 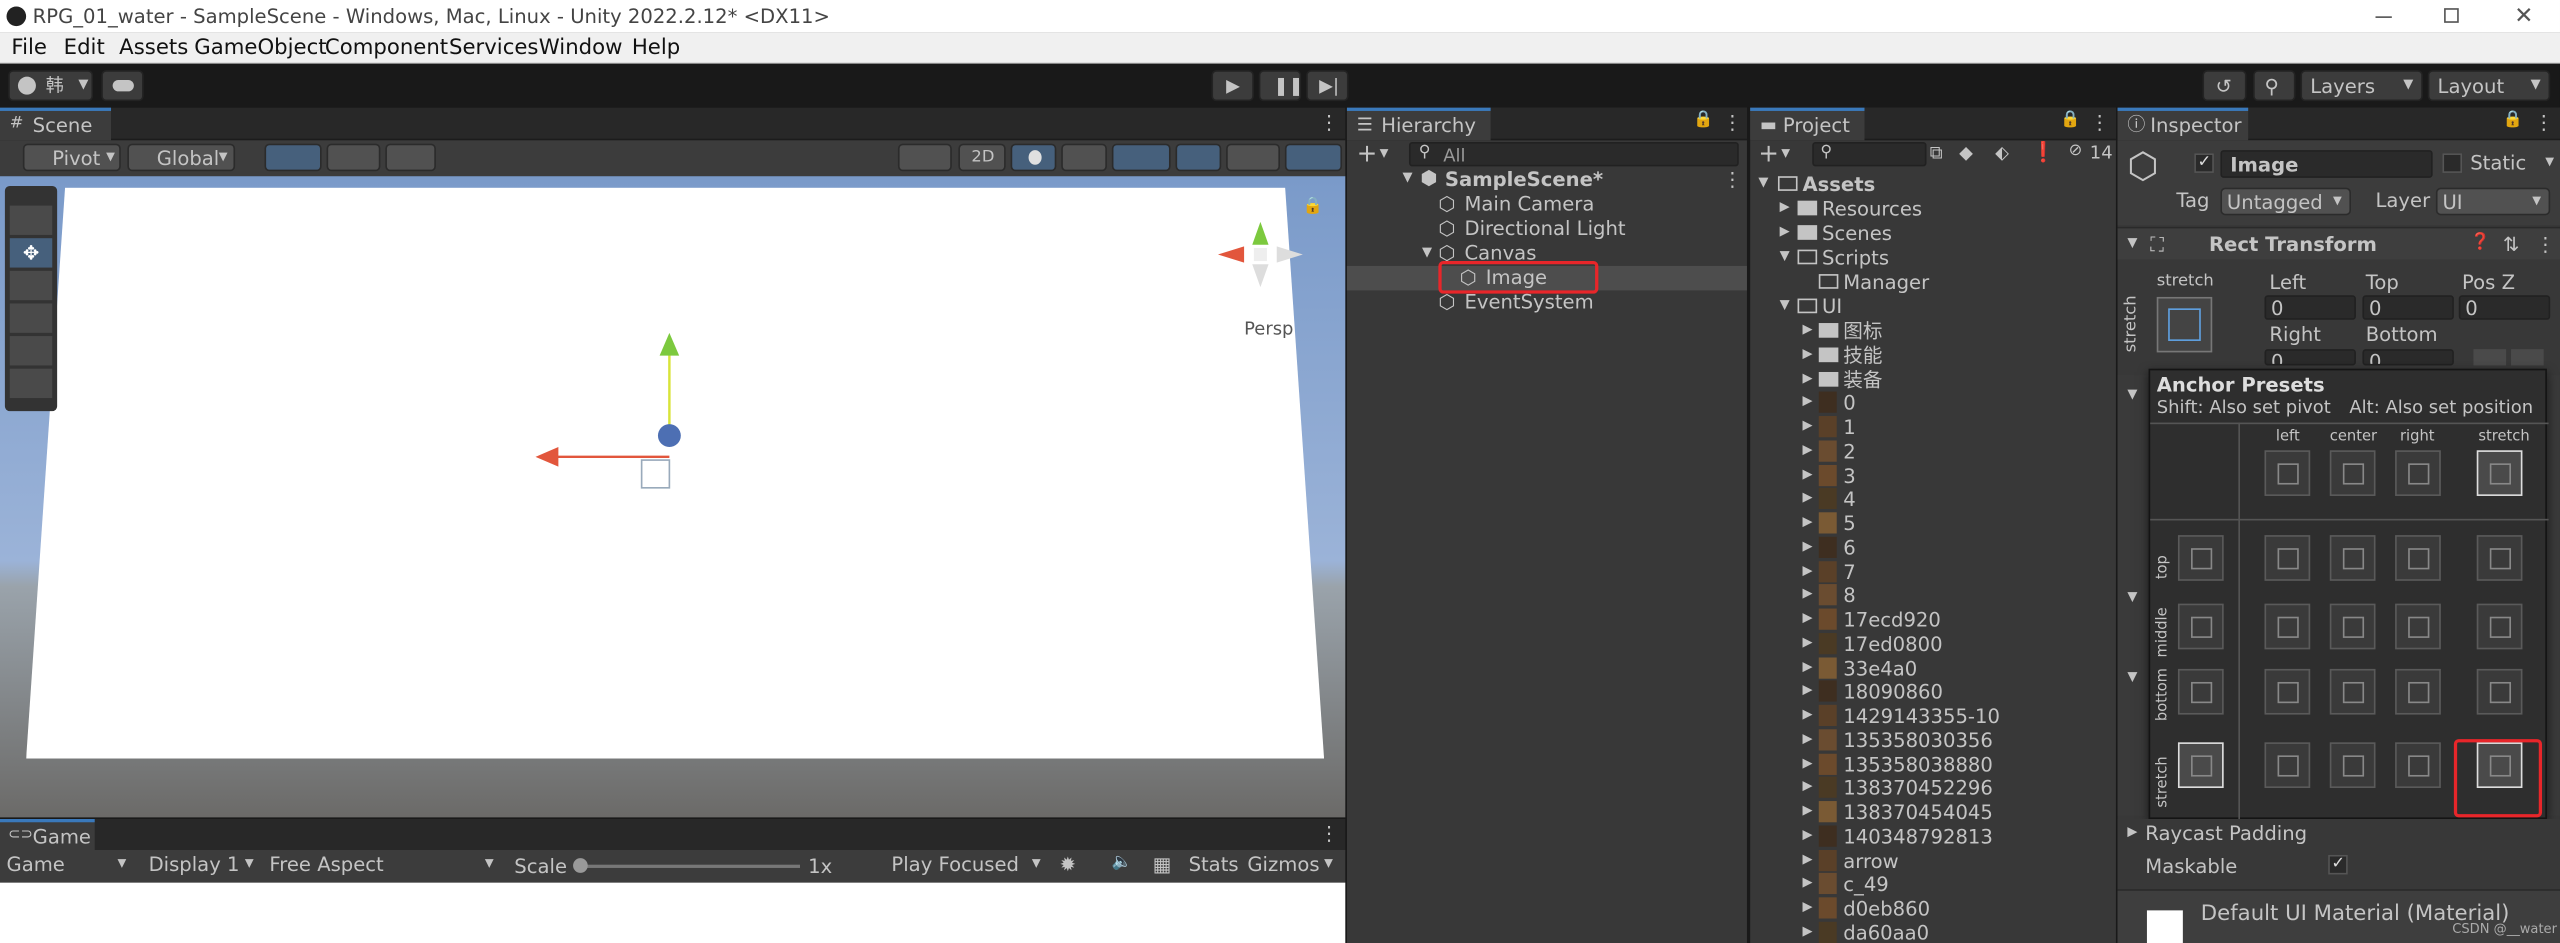 What do you see at coordinates (1933, 208) in the screenshot?
I see `project-item-folder: ▶ Resources` at bounding box center [1933, 208].